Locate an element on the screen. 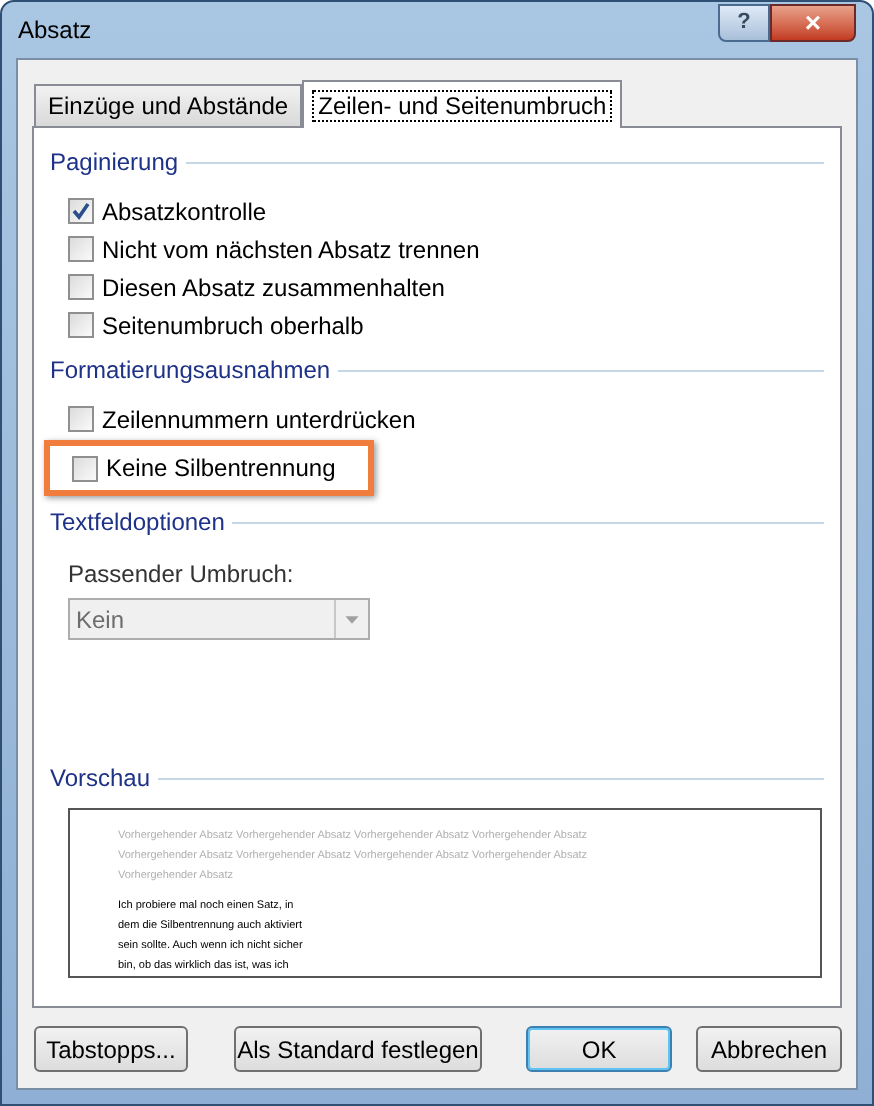 Image resolution: width=874 pixels, height=1106 pixels. tab: Zeilen- und Seitenumbruch is located at coordinates (462, 104).